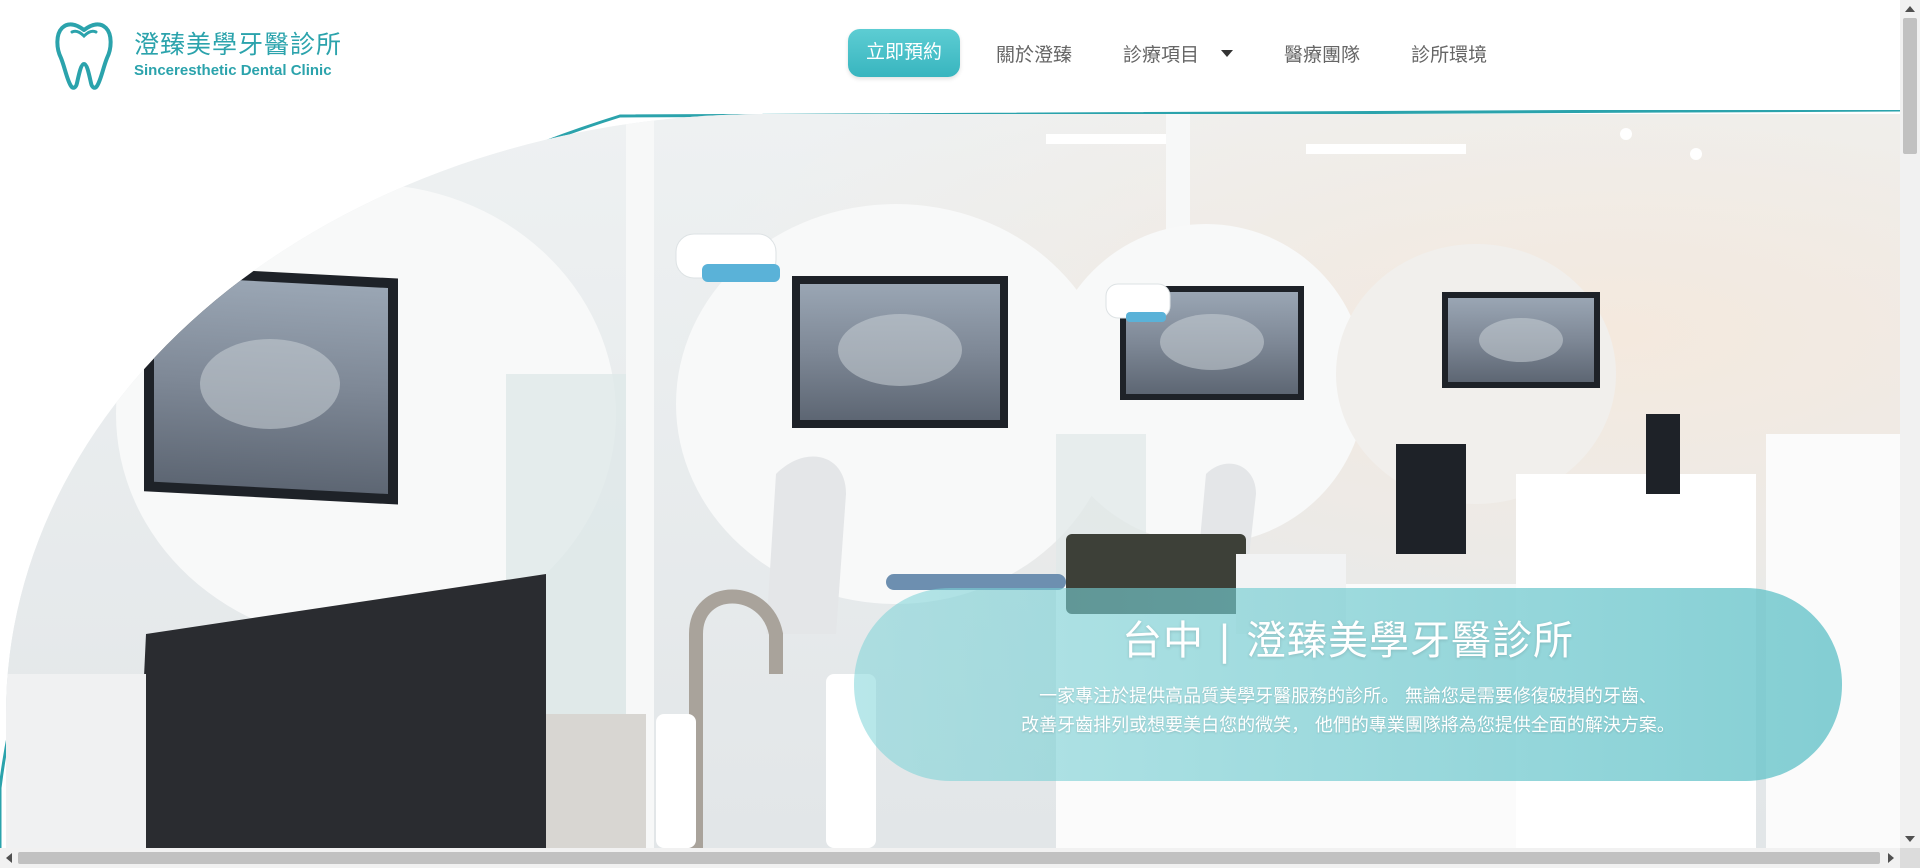 Image resolution: width=1920 pixels, height=868 pixels. I want to click on nav-item-team: 醫療團隊, so click(1322, 53).